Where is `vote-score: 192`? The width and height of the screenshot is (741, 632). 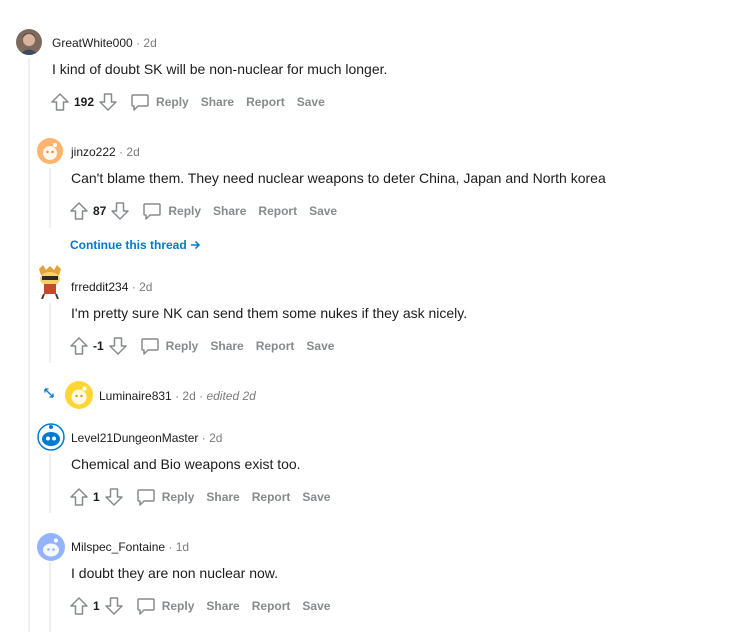 vote-score: 192 is located at coordinates (84, 102).